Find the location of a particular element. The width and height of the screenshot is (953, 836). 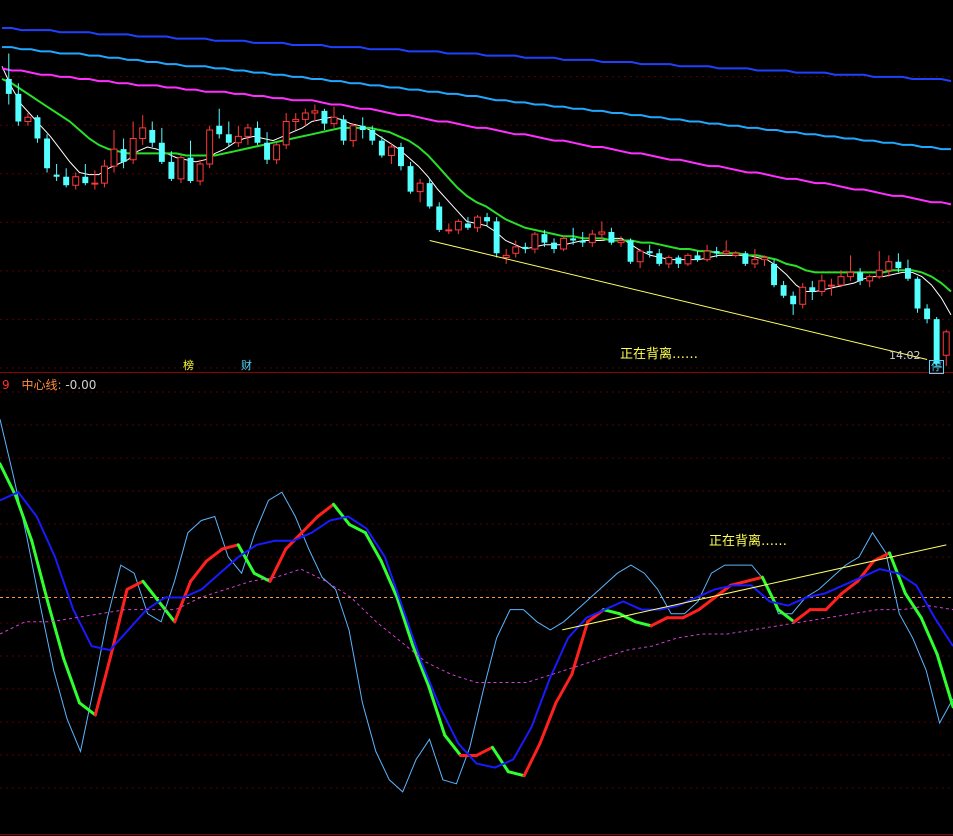

indicator-header: 9 中心线: -0.00 is located at coordinates (49, 384).